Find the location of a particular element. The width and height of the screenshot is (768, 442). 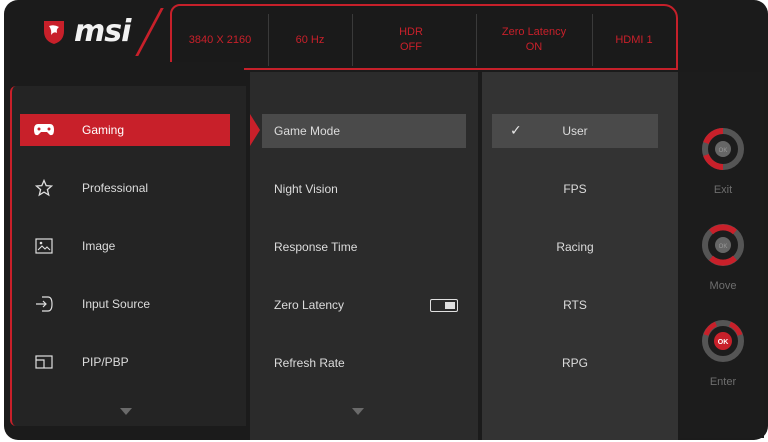

submenu-item-game-mode: Game Mode is located at coordinates (364, 131).